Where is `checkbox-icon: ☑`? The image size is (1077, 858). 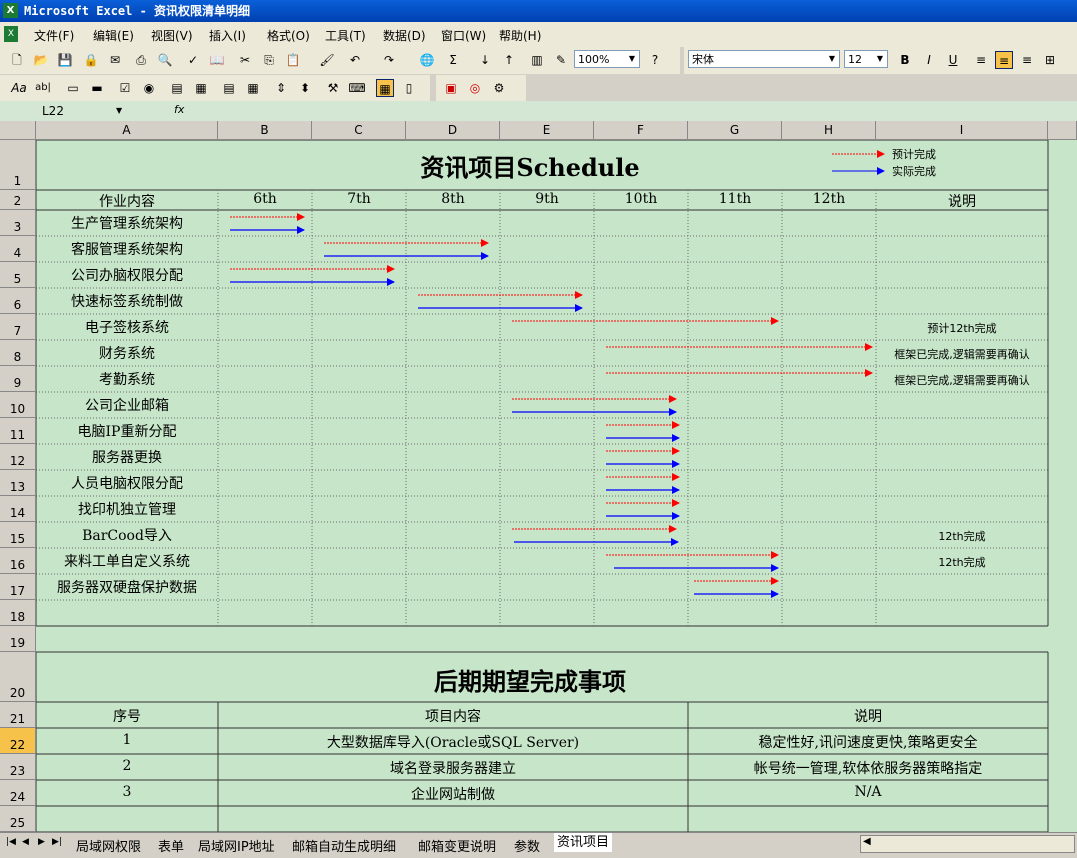
checkbox-icon: ☑ is located at coordinates (125, 88).